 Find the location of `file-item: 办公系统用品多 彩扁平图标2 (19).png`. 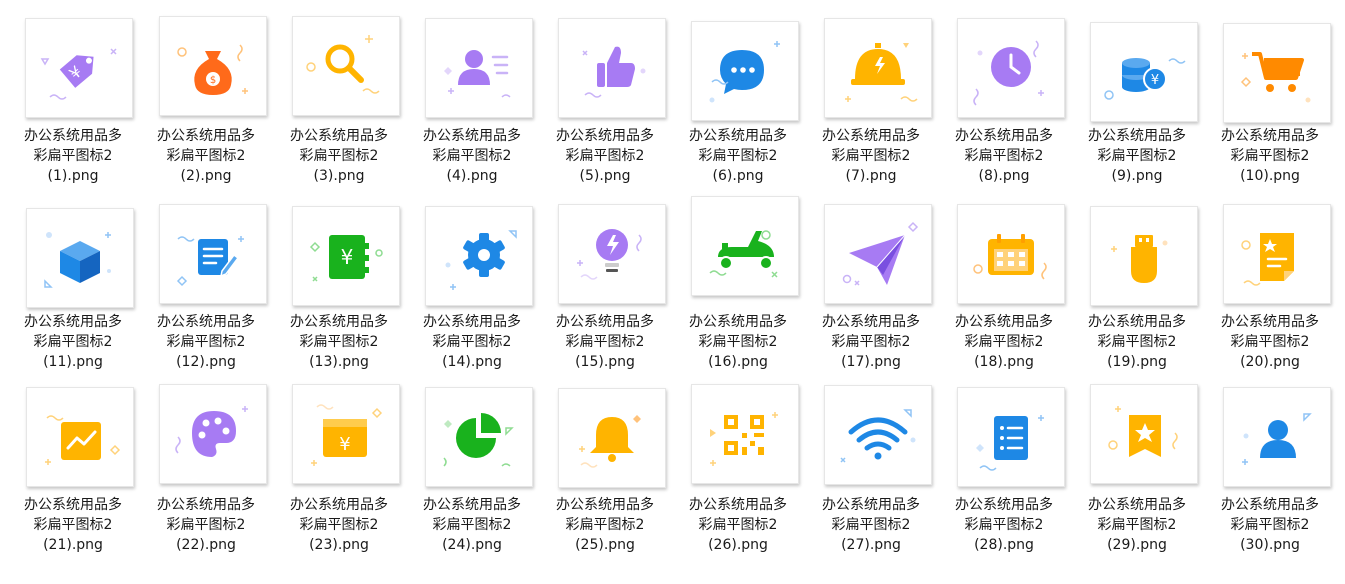

file-item: 办公系统用品多 彩扁平图标2 (19).png is located at coordinates (1131, 294).